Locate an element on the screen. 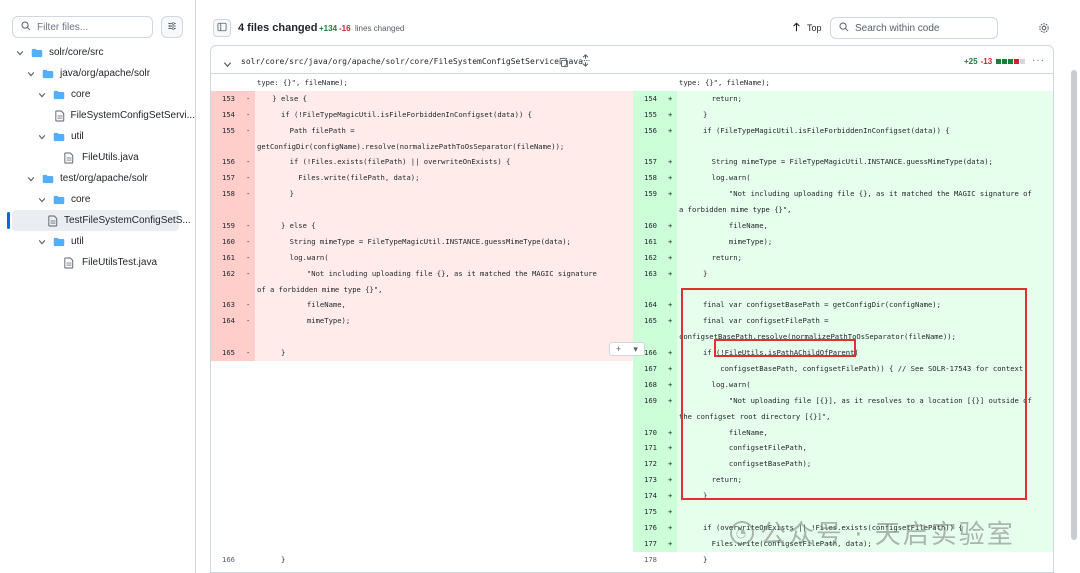  diff-line: 158 + log.warn( is located at coordinates (843, 178).